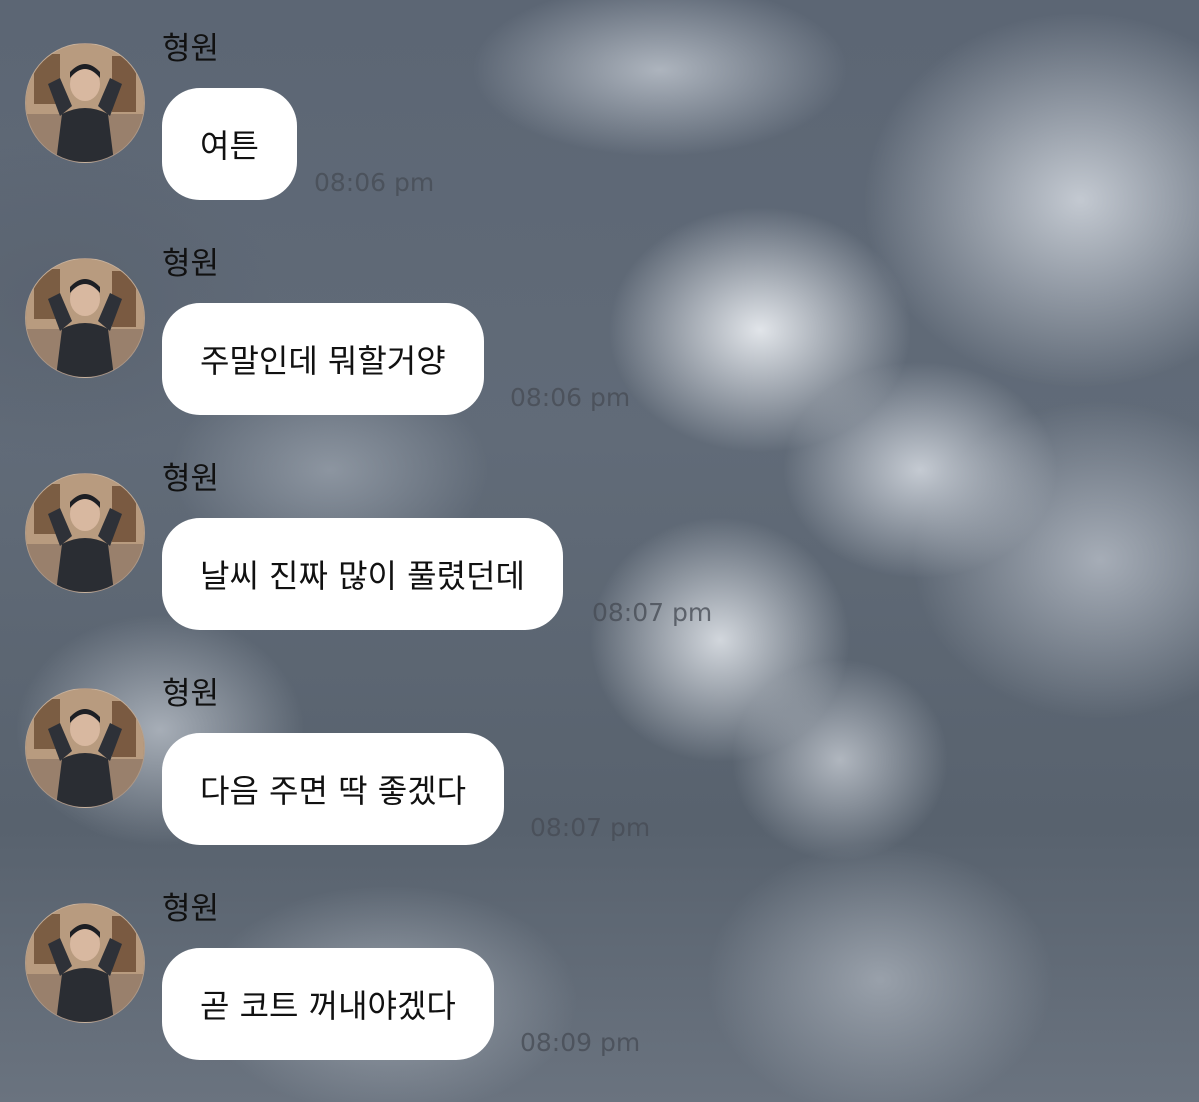 Image resolution: width=1199 pixels, height=1102 pixels. Describe the element at coordinates (362, 574) in the screenshot. I see `message-bubble: 날씨 진짜 많이 풀렸던데` at that location.